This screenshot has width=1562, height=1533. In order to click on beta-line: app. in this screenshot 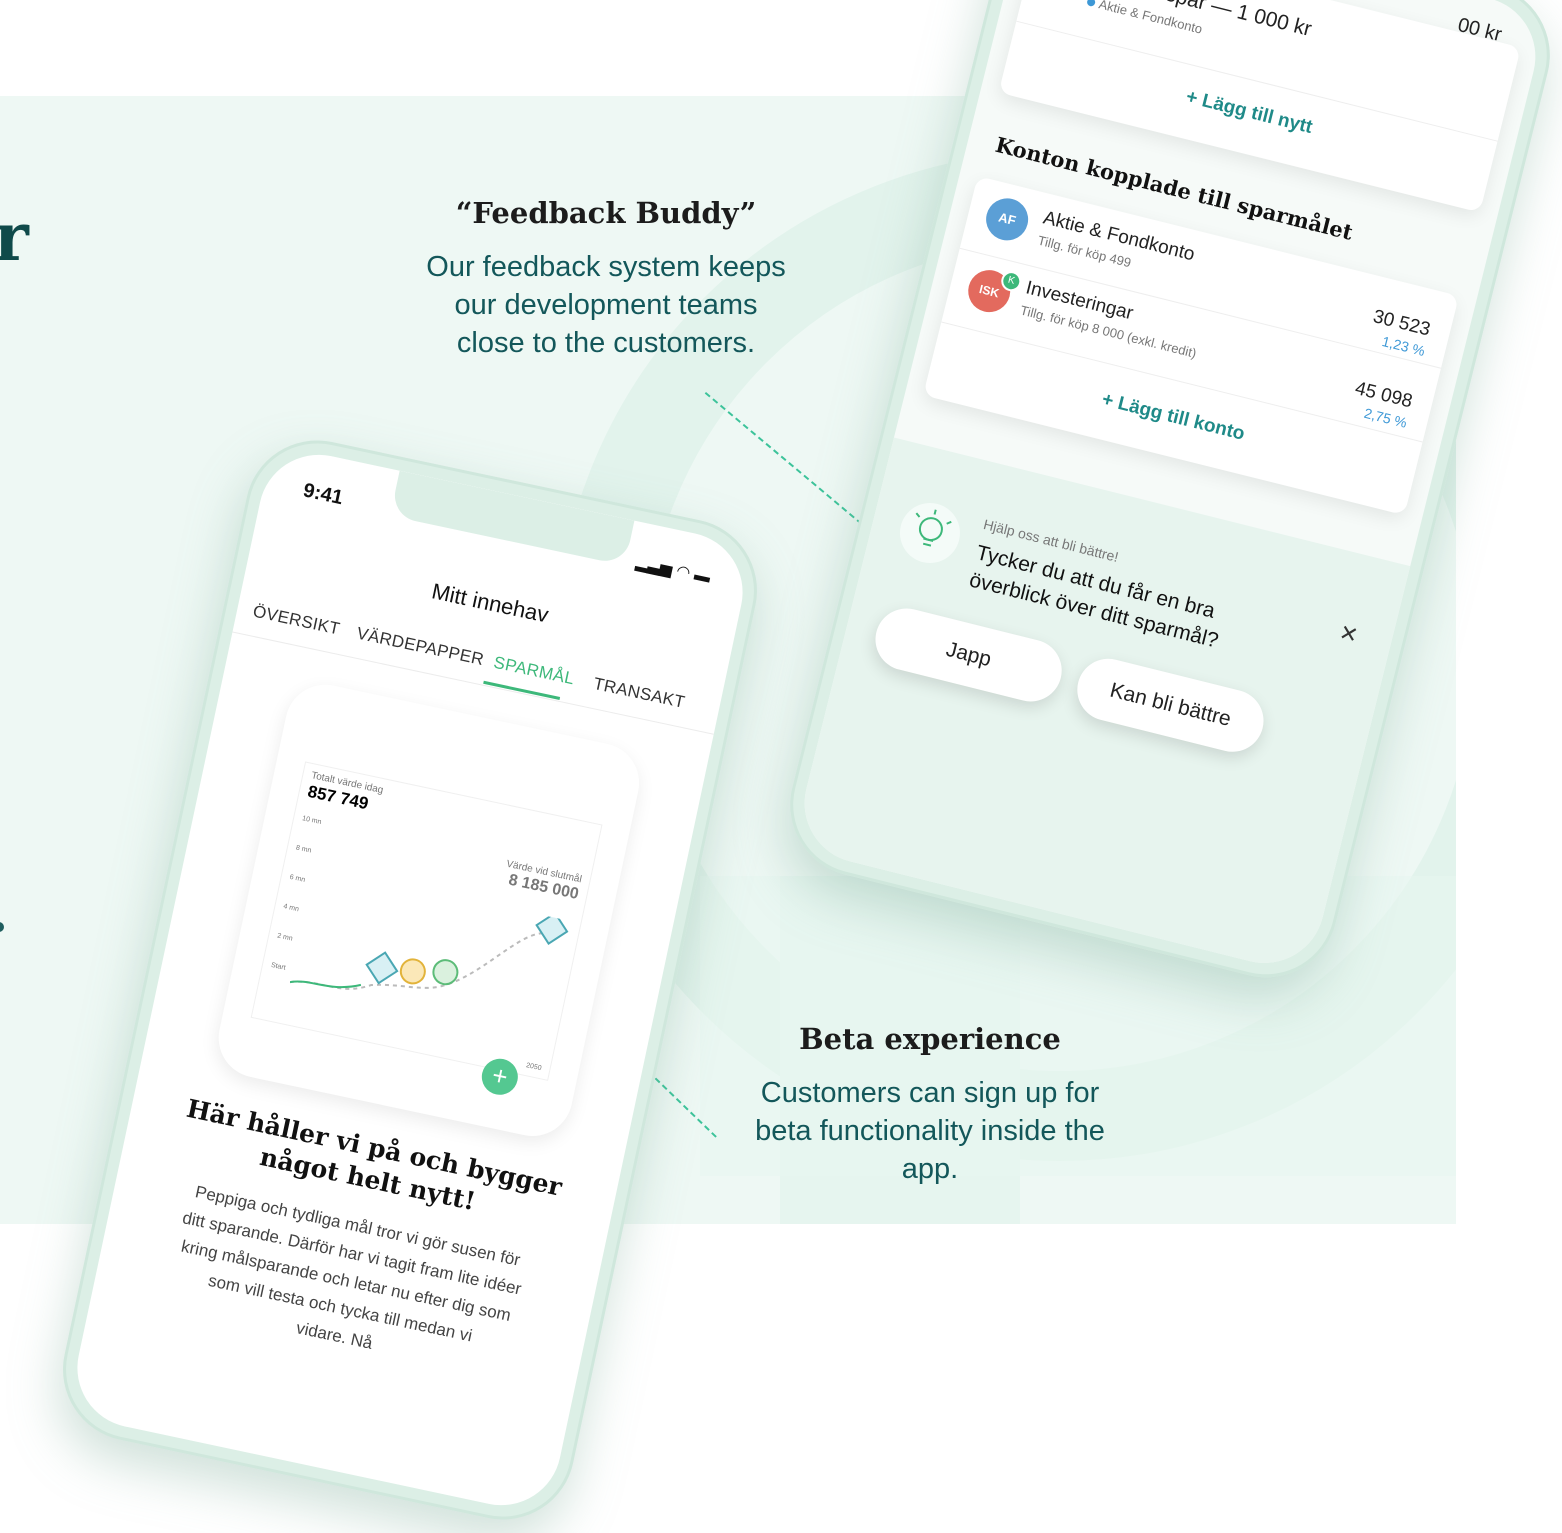, I will do `click(930, 1169)`.